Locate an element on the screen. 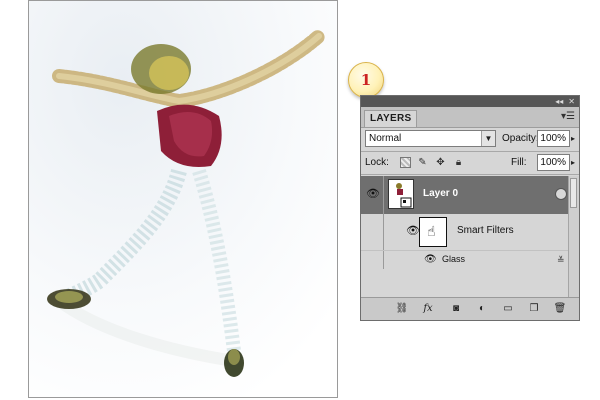  smart-filters-row: 👁︎ ☝︎ Smart Filters is located at coordinates (470, 232).